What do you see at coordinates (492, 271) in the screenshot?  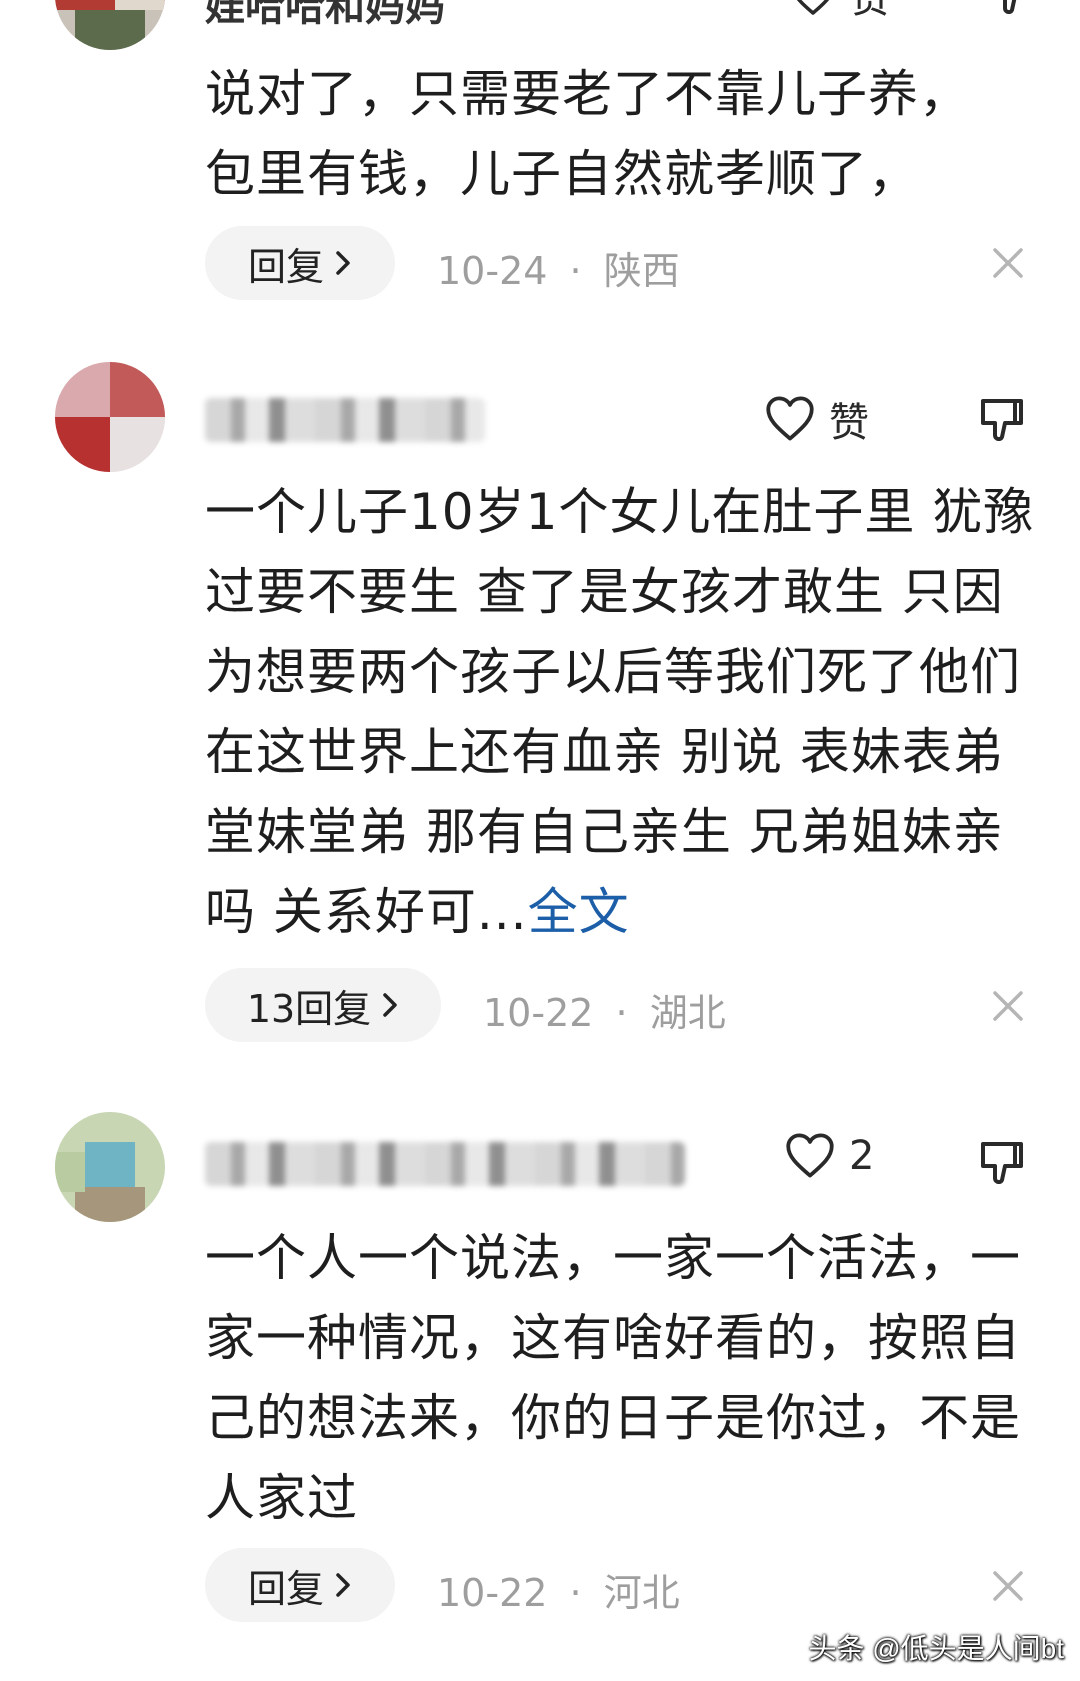 I see `comment-date: 10-24` at bounding box center [492, 271].